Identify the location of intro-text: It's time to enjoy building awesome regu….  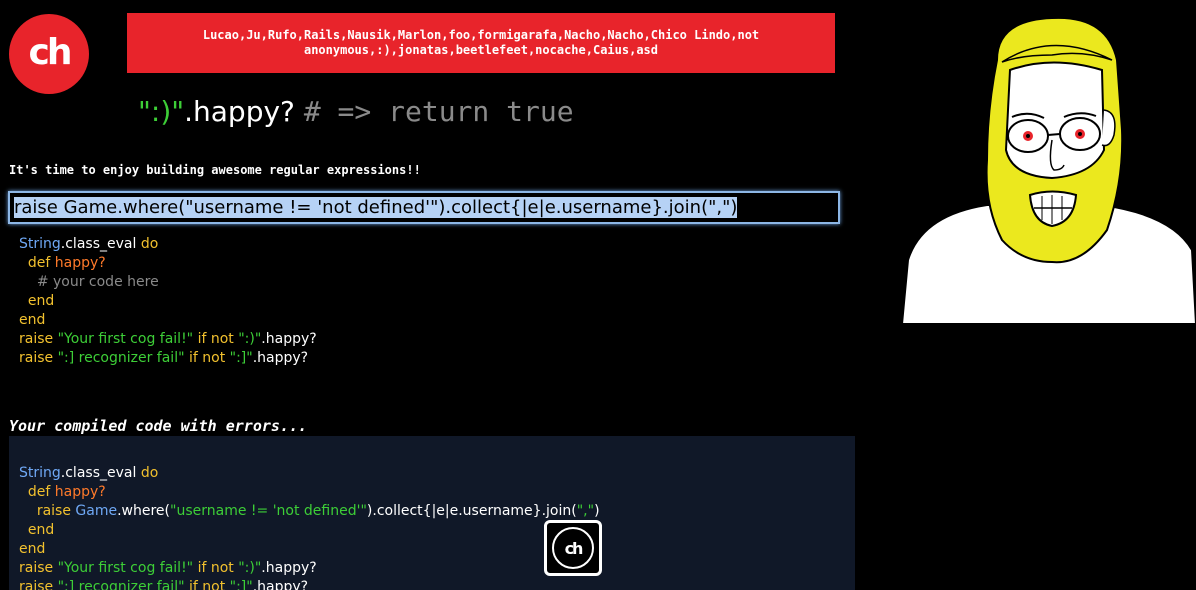
(215, 170).